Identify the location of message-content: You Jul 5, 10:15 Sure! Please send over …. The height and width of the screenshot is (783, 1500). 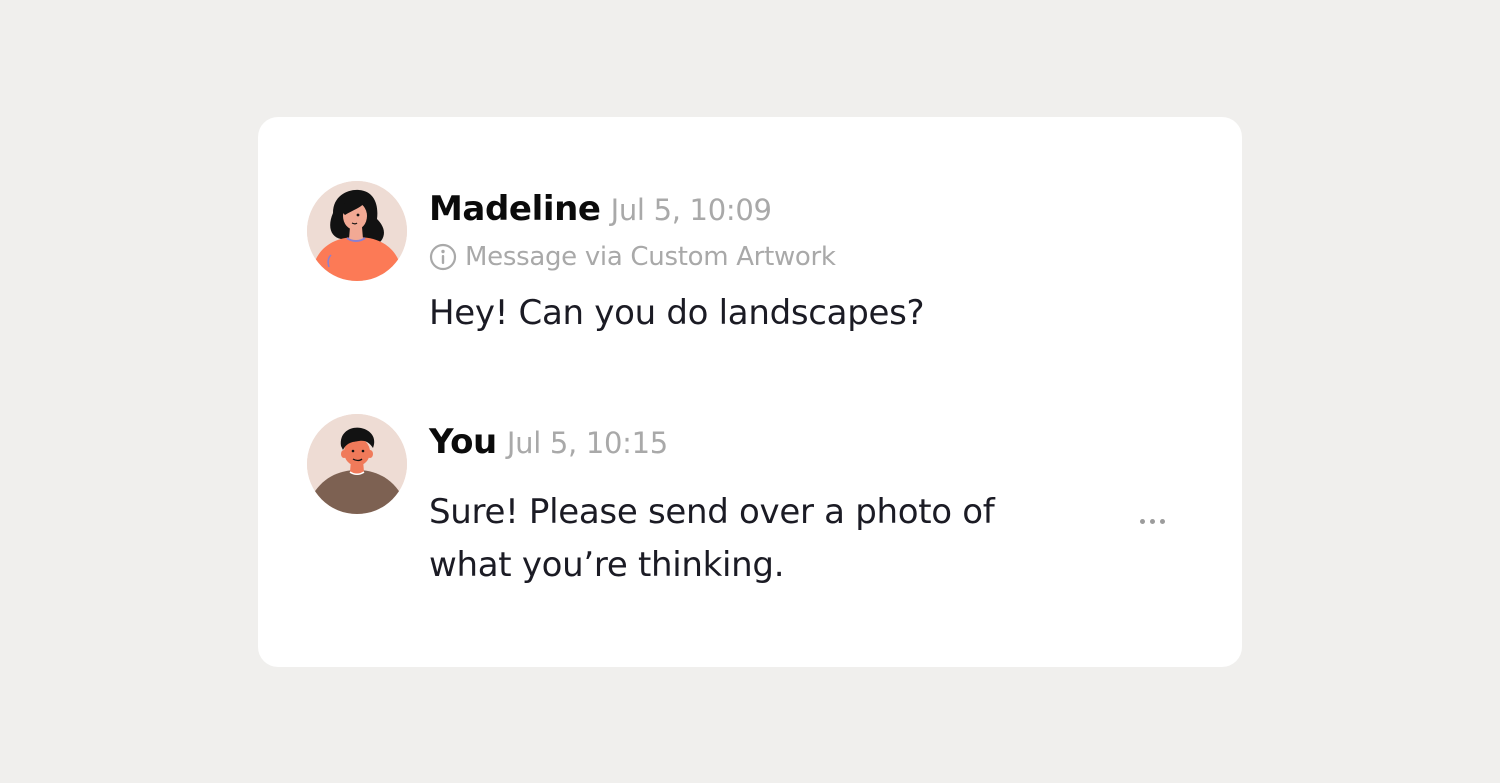
(815, 503).